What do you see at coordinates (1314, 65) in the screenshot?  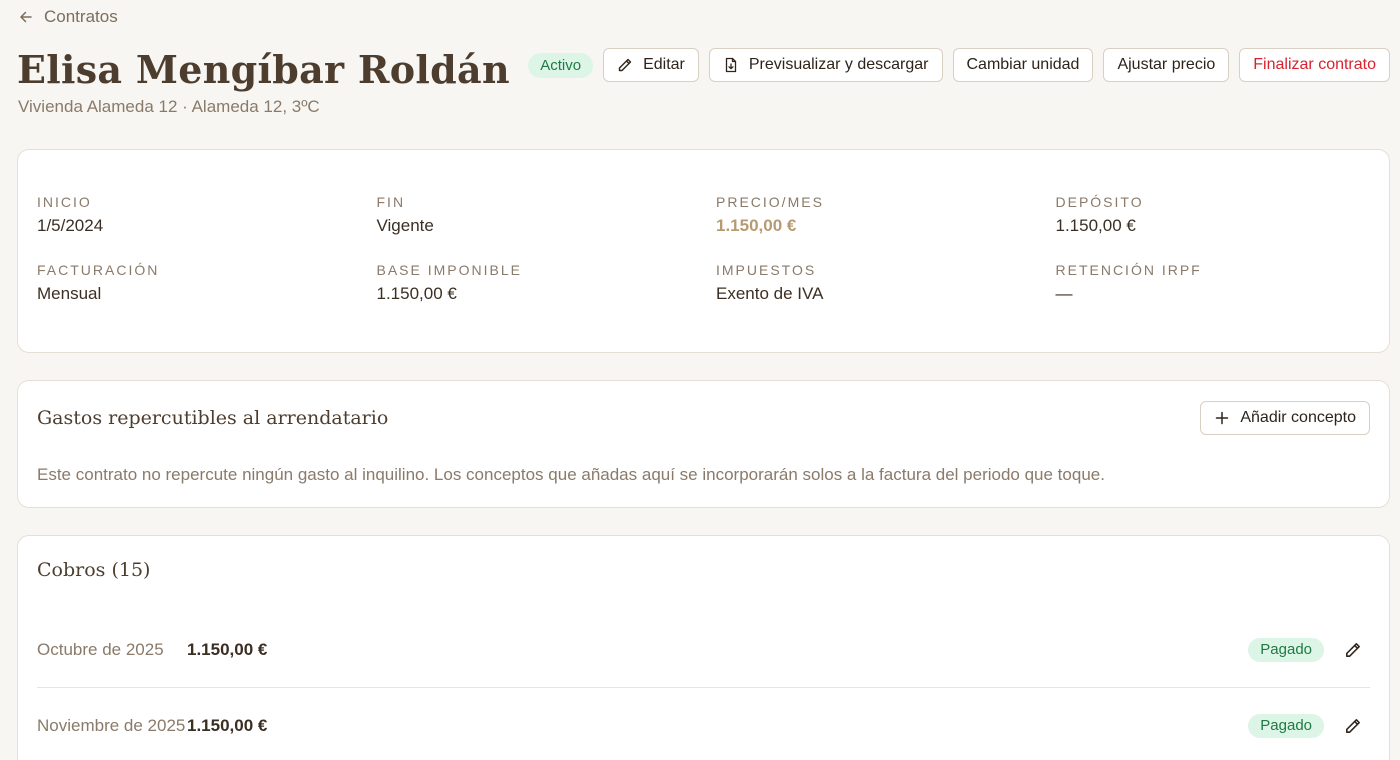 I see `finish-contract-button: Finalizar contrato` at bounding box center [1314, 65].